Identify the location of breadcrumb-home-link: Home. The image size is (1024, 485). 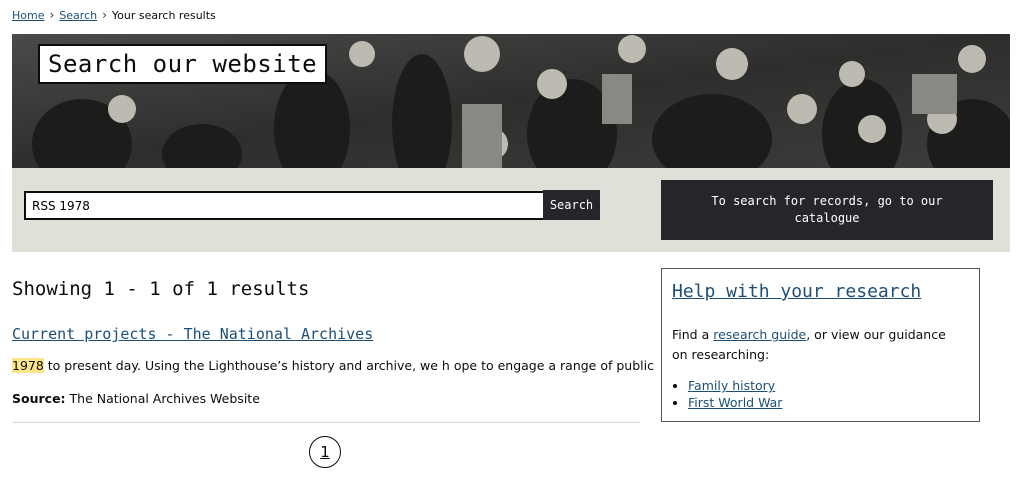
(28, 15).